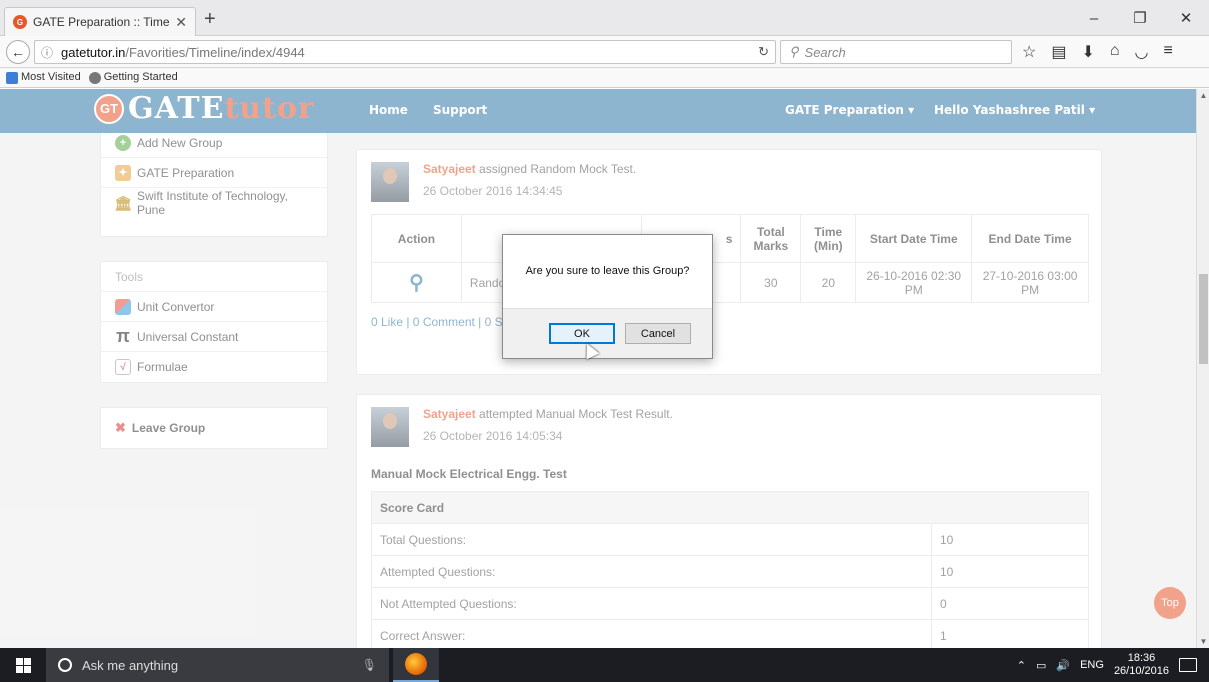 This screenshot has height=682, width=1209. What do you see at coordinates (1029, 52) in the screenshot?
I see `bookmark-star-icon: ☆` at bounding box center [1029, 52].